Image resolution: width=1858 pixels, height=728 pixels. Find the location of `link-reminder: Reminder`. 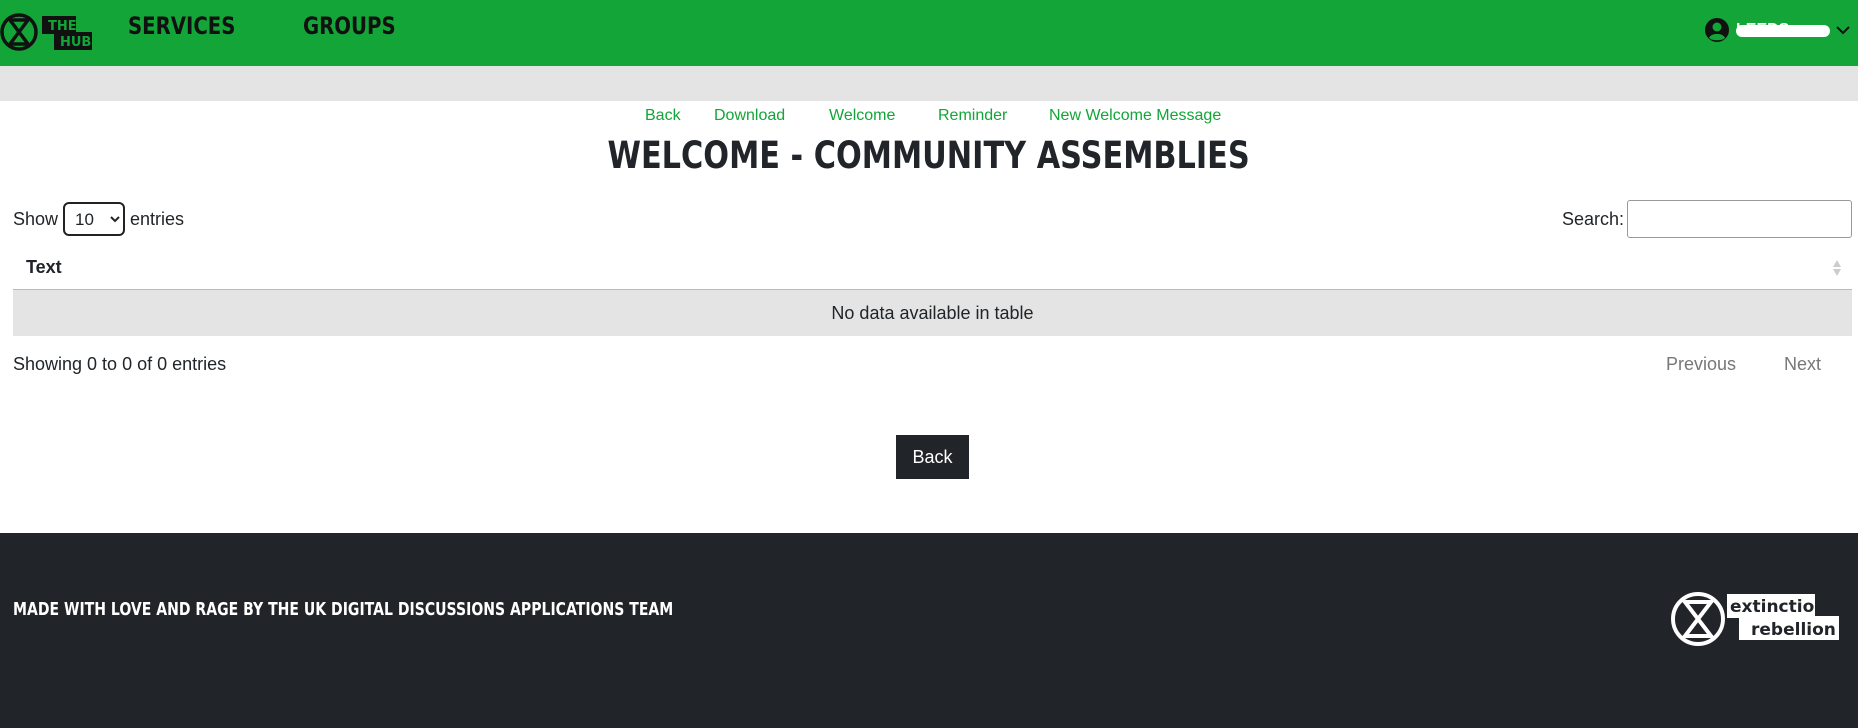

link-reminder: Reminder is located at coordinates (972, 116).